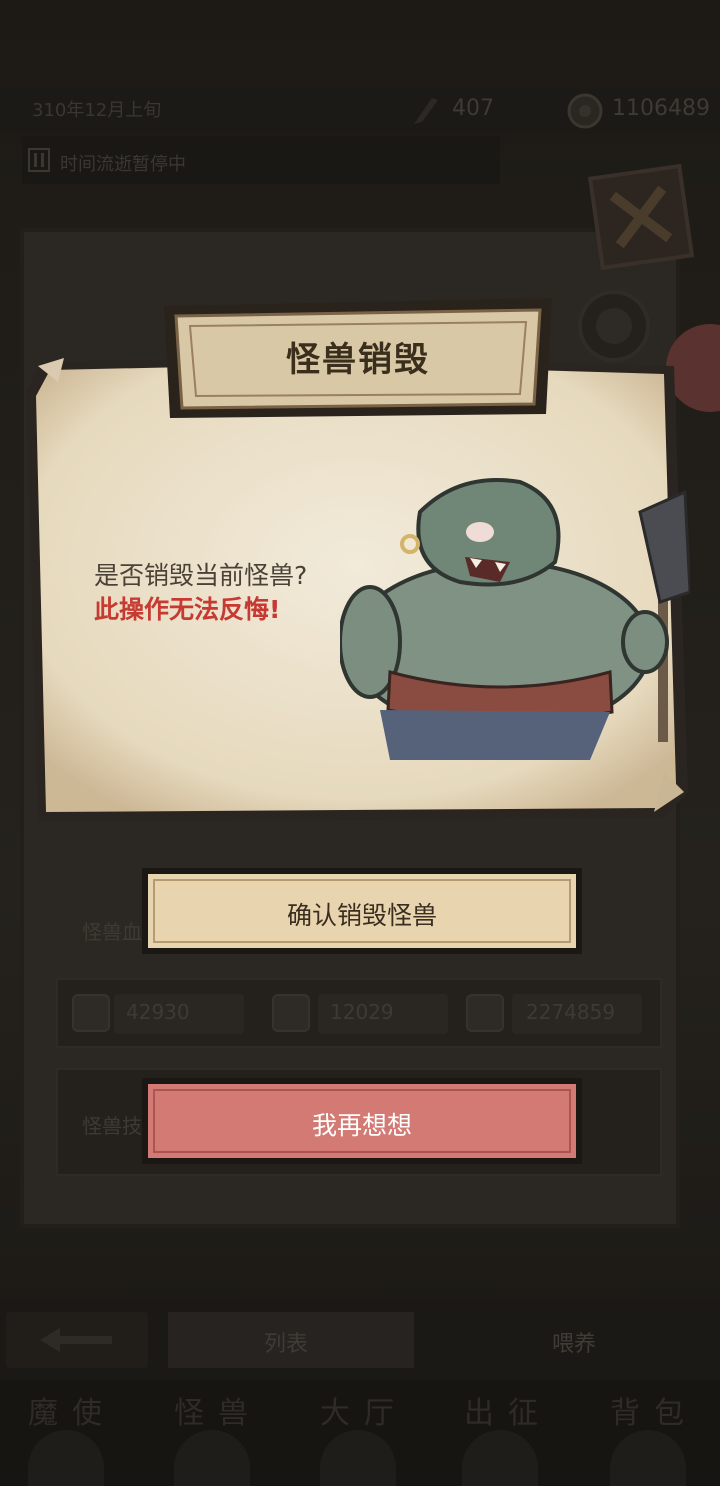 Image resolution: width=720 pixels, height=1486 pixels. Describe the element at coordinates (358, 360) in the screenshot. I see `dialog-title: 怪兽销毁` at that location.